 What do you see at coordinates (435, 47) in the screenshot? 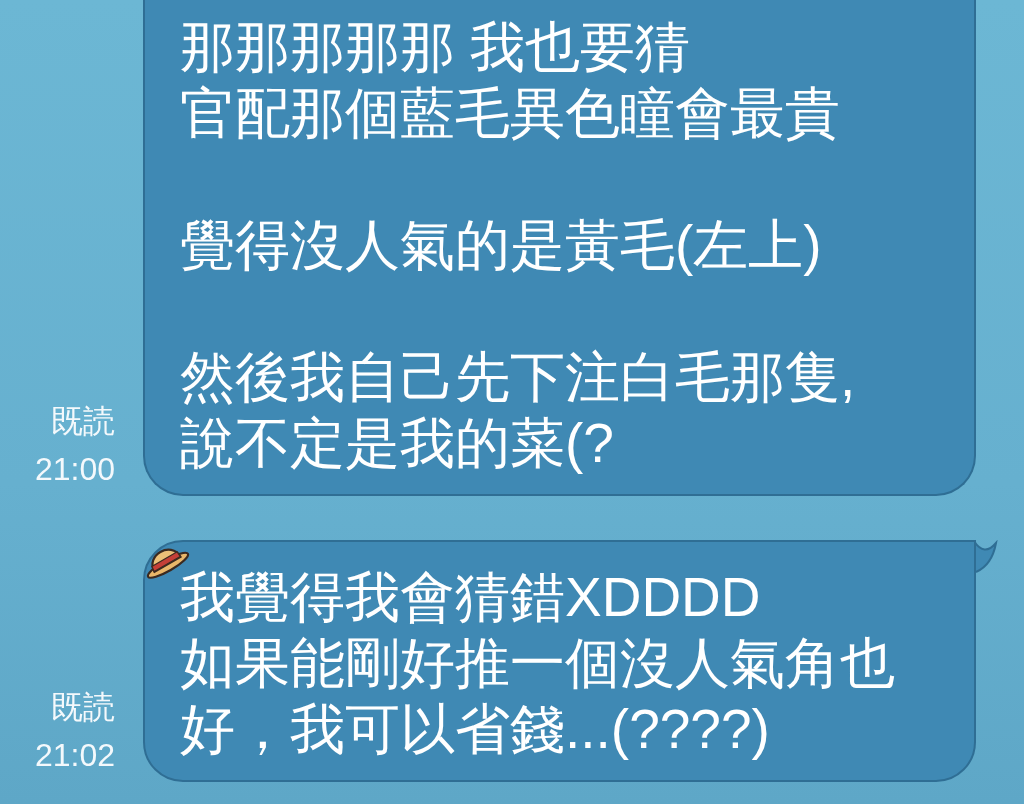
I see `message-text: 那那那那那 我也要猜` at bounding box center [435, 47].